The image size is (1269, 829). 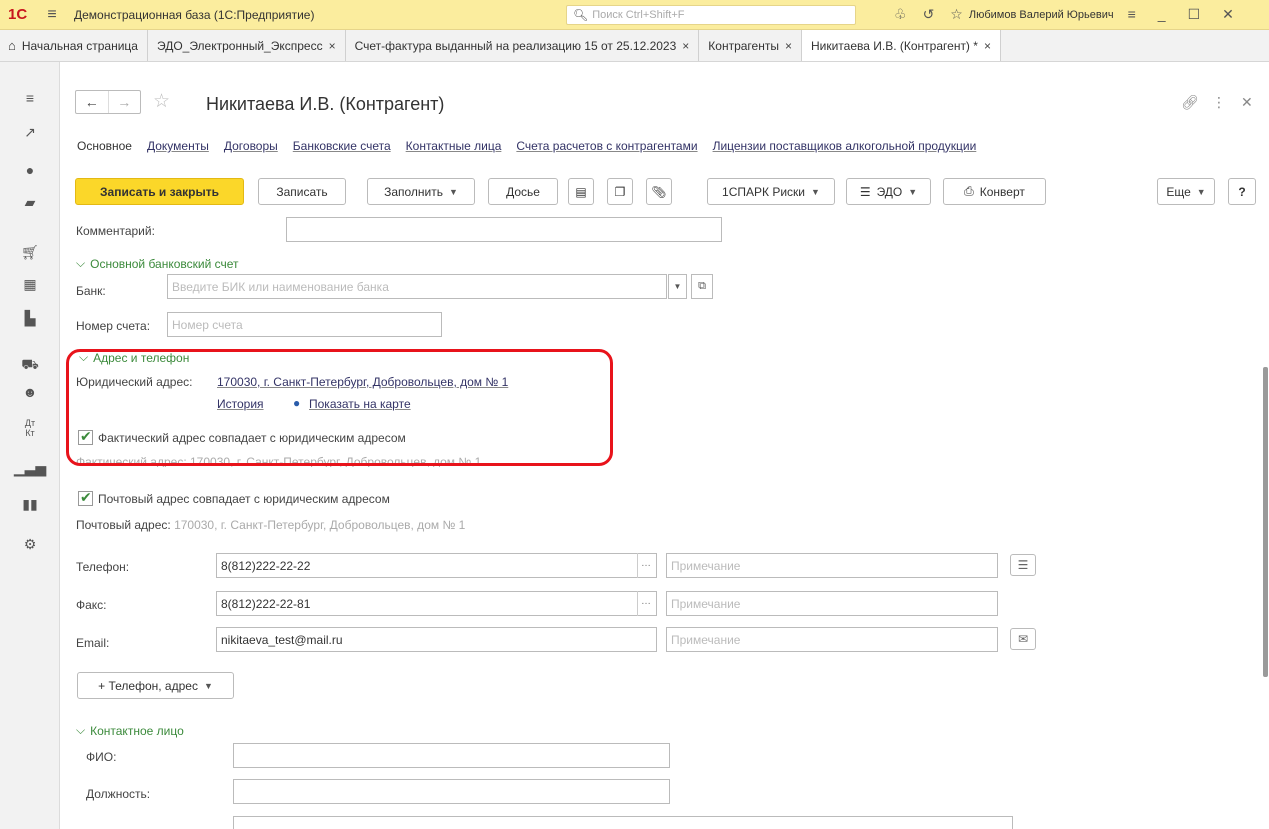 I want to click on person-icon: ☻, so click(x=30, y=392).